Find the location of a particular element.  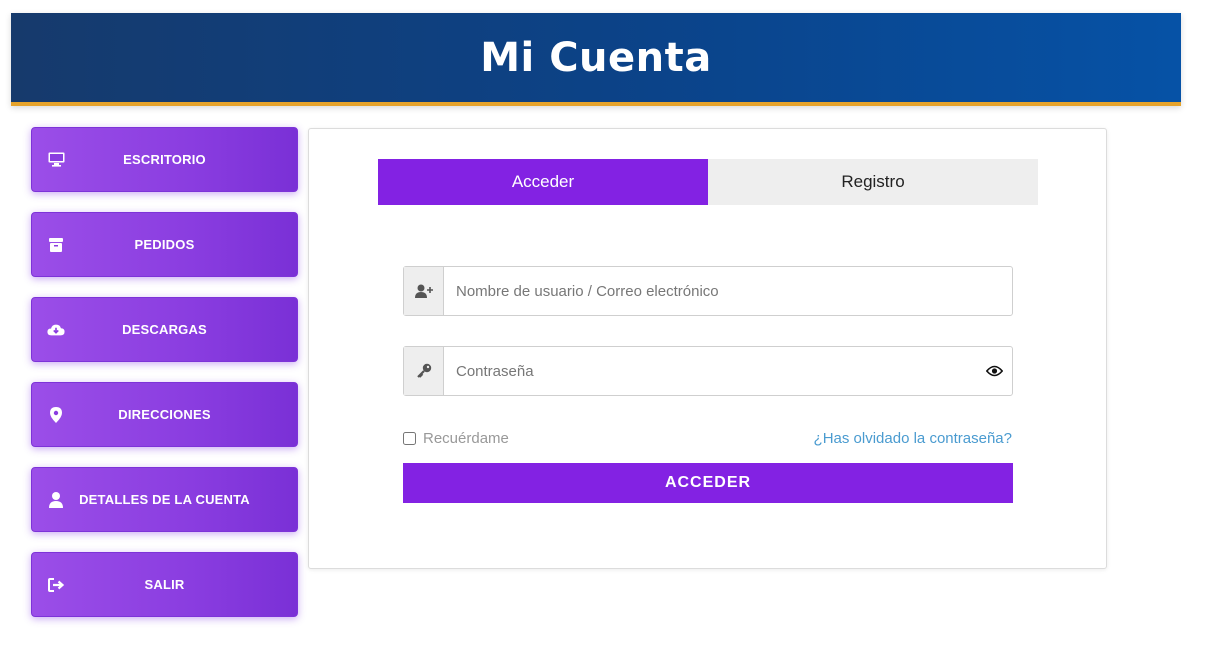

cloud-download-icon is located at coordinates (56, 330).